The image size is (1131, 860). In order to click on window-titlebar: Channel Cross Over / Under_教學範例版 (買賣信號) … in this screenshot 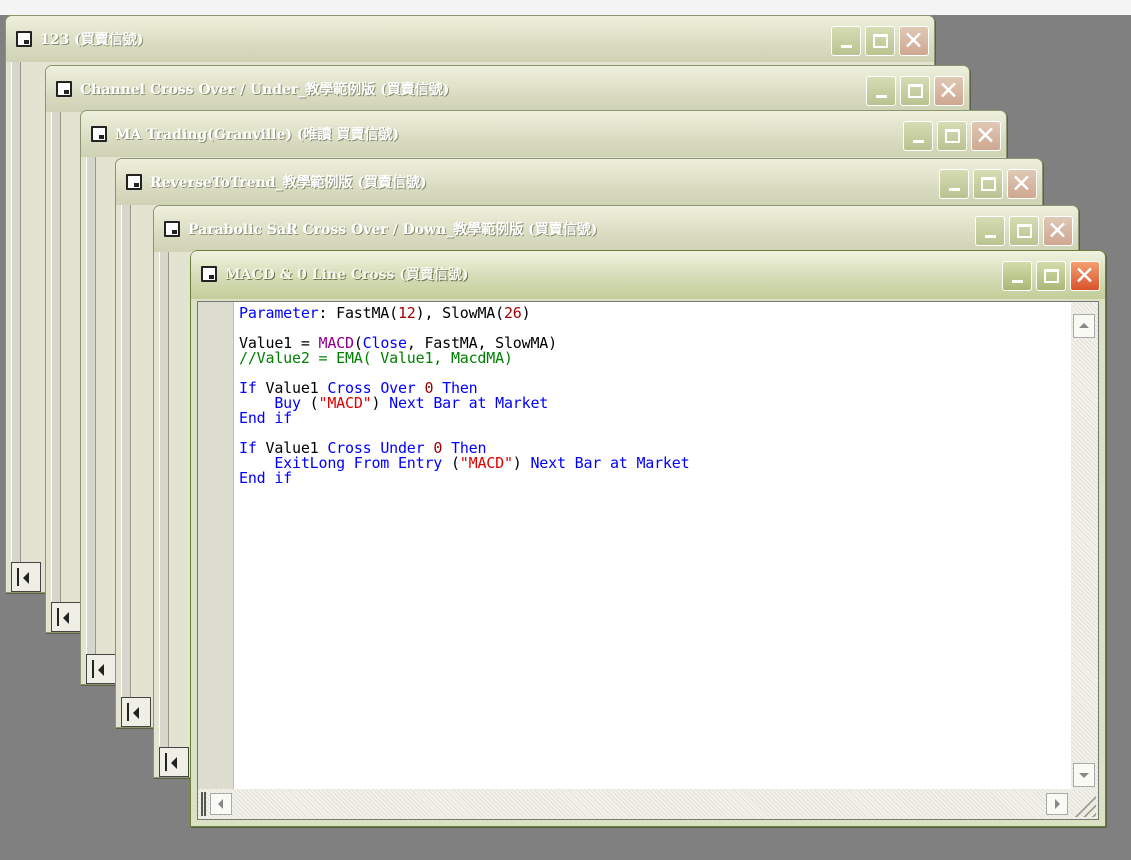, I will do `click(507, 89)`.